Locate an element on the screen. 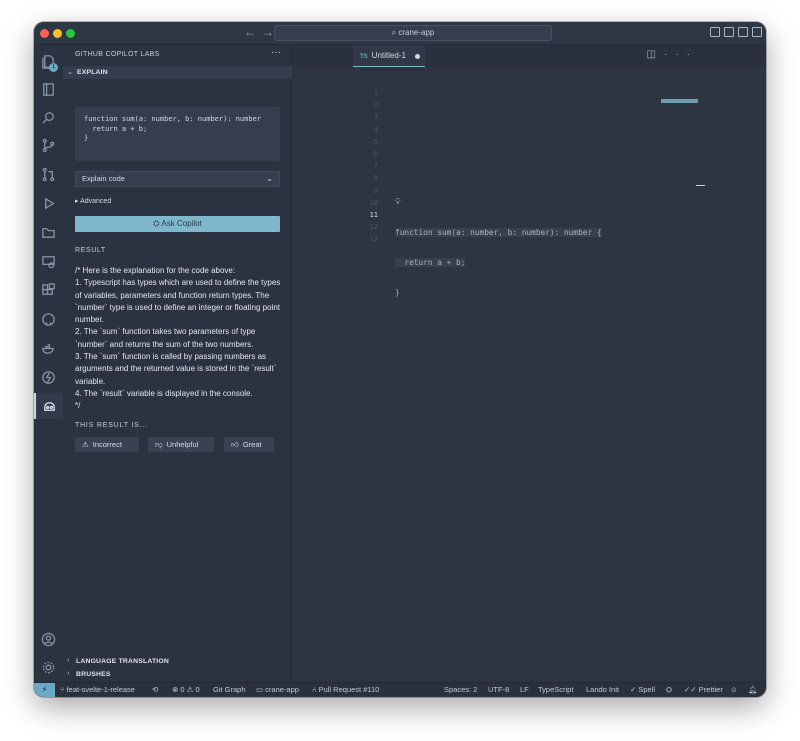 The height and width of the screenshot is (741, 800). explorer-badge: 1 is located at coordinates (53, 67).